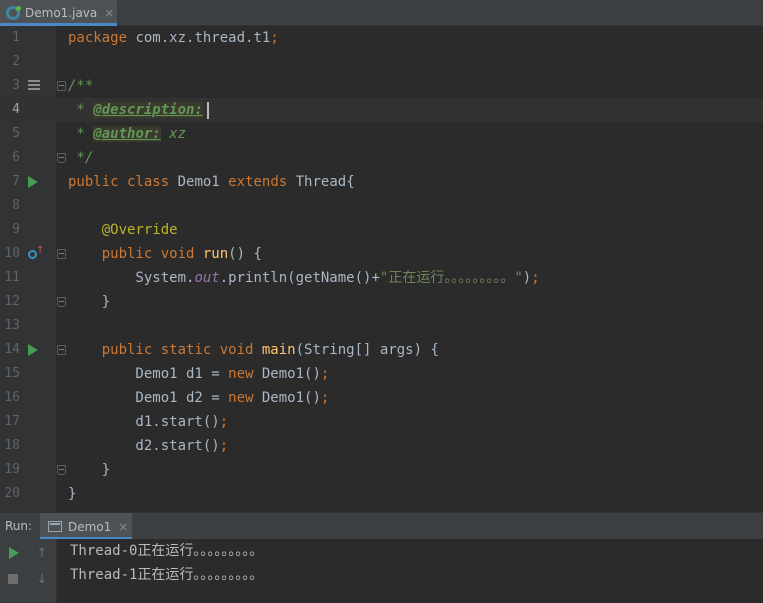 This screenshot has width=763, height=603. What do you see at coordinates (123, 527) in the screenshot?
I see `close-run-tab-icon: ×` at bounding box center [123, 527].